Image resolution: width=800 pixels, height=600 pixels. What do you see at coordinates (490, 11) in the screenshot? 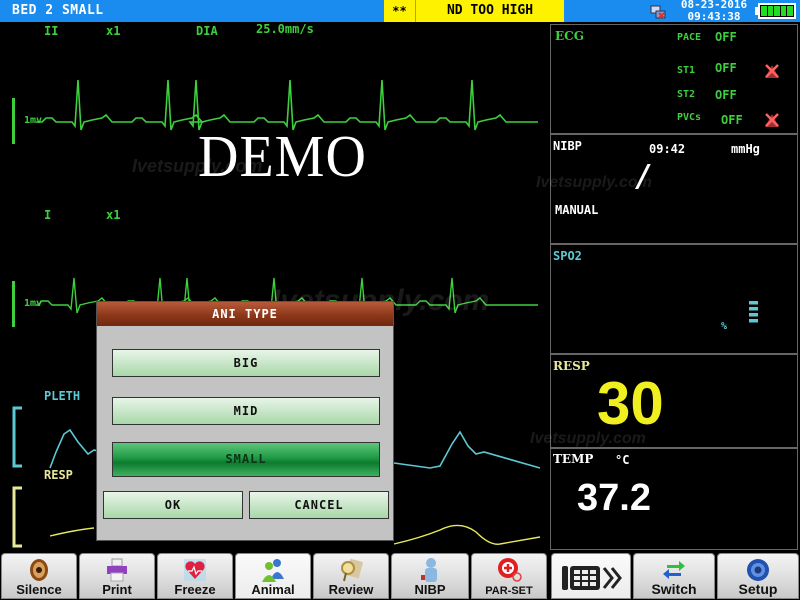
I see `alarm-message: ND TOO HIGH` at bounding box center [490, 11].